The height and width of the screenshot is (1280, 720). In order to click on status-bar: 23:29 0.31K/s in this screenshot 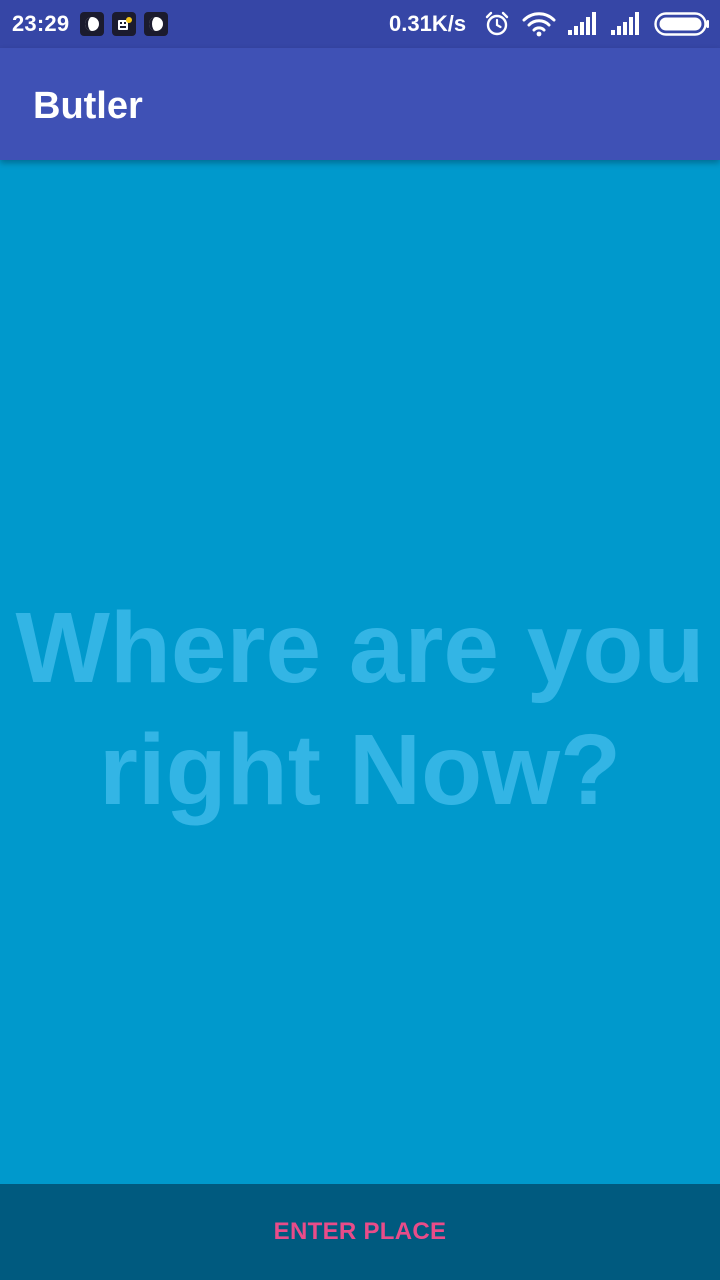, I will do `click(360, 24)`.